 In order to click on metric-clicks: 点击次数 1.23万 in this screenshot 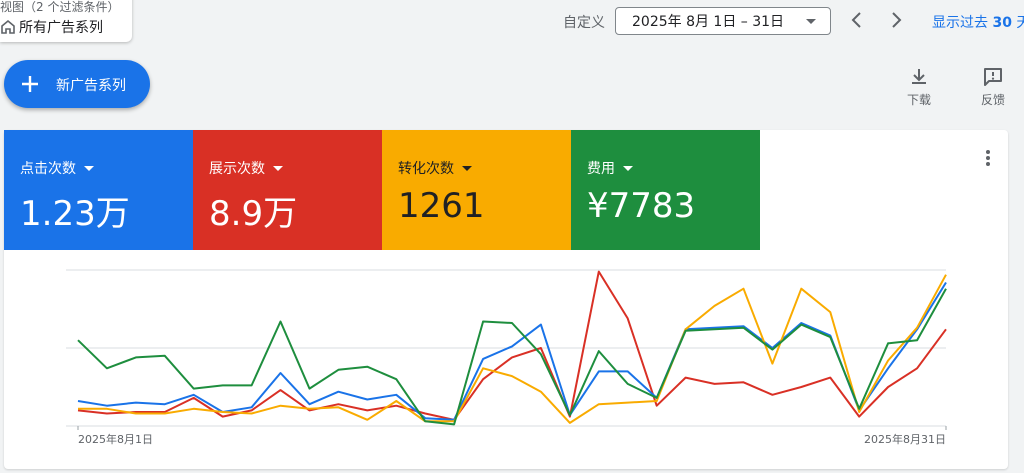, I will do `click(98, 190)`.